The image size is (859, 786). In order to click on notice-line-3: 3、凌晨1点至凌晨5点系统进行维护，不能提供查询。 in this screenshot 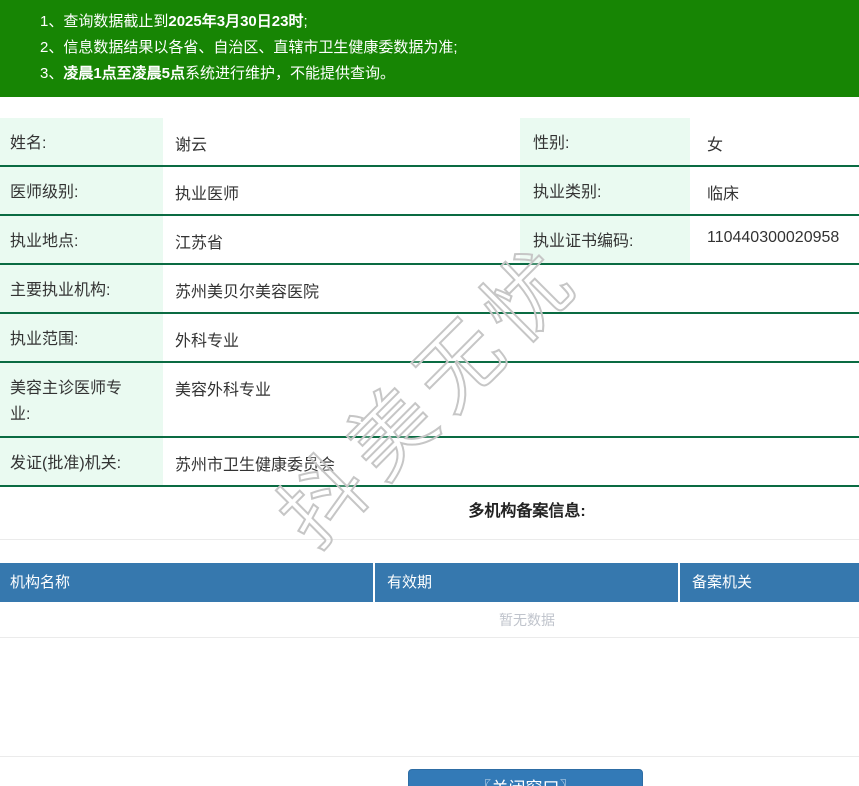, I will do `click(439, 74)`.